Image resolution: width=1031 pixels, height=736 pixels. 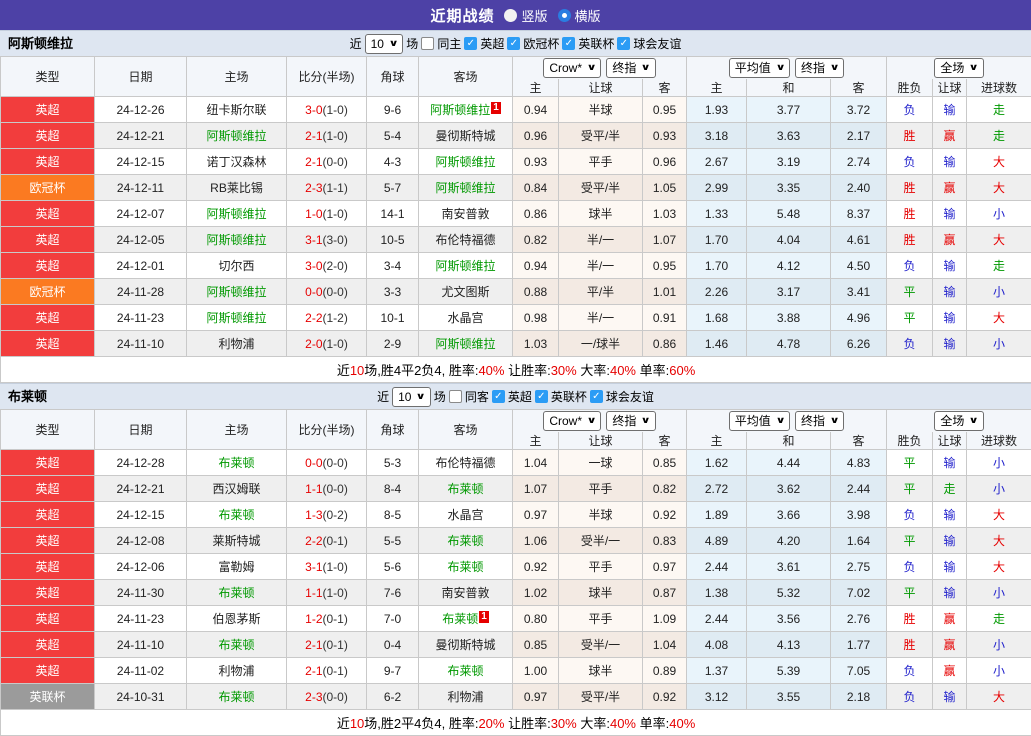 I want to click on score: 3-1(3-0), so click(x=327, y=240).